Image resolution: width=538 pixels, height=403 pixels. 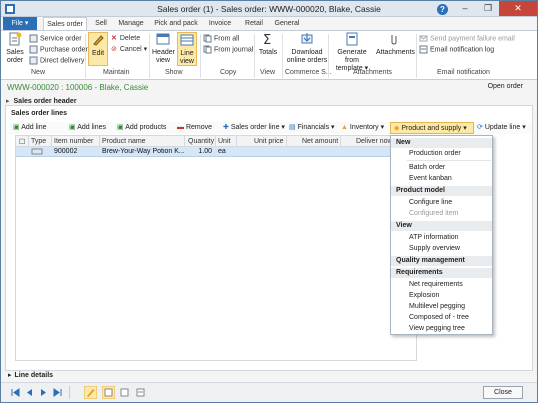 What do you see at coordinates (10, 375) in the screenshot?
I see `chevron-right-icon: ▸` at bounding box center [10, 375].